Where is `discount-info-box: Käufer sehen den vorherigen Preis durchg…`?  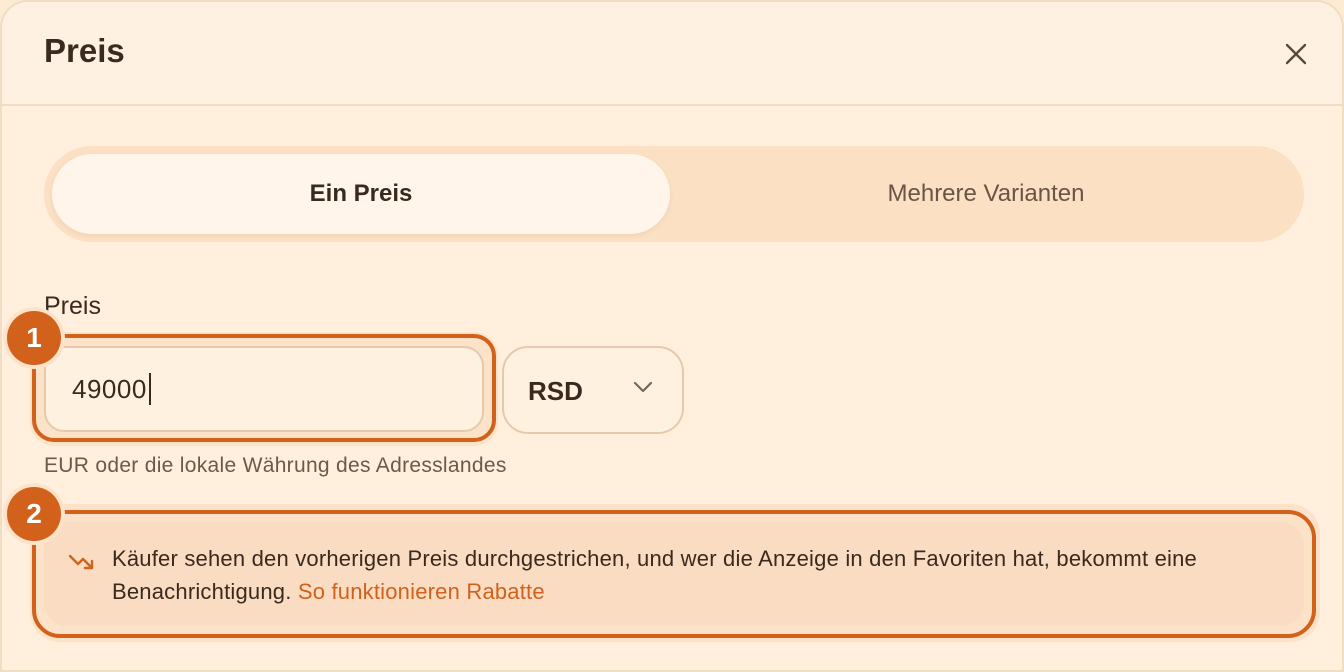 discount-info-box: Käufer sehen den vorherigen Preis durchg… is located at coordinates (674, 574).